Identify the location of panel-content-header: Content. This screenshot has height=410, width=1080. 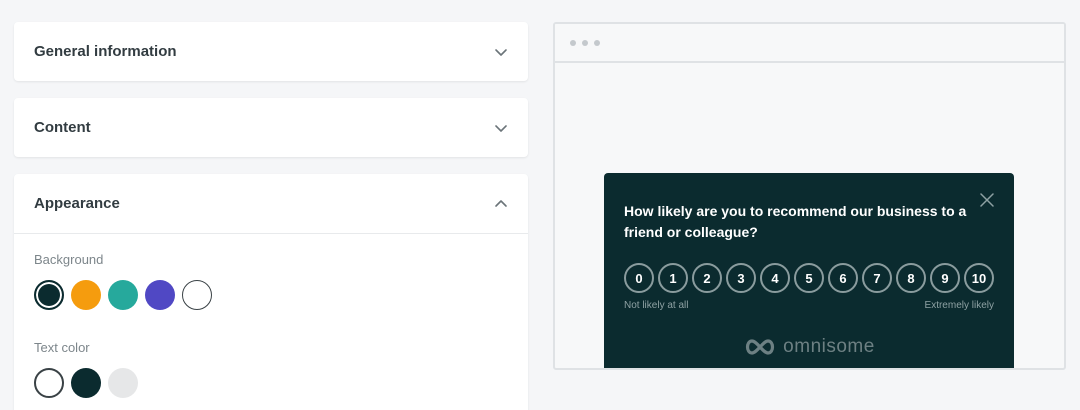
(271, 127).